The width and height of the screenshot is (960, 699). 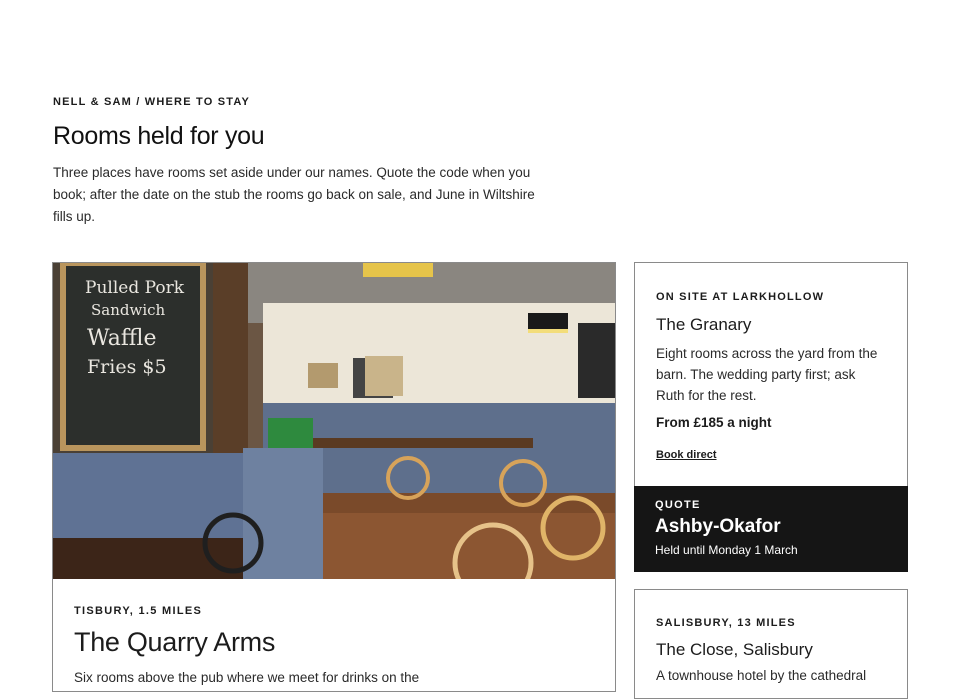 What do you see at coordinates (135, 288) in the screenshot?
I see `chalkboard-line-1: Pulled Pork` at bounding box center [135, 288].